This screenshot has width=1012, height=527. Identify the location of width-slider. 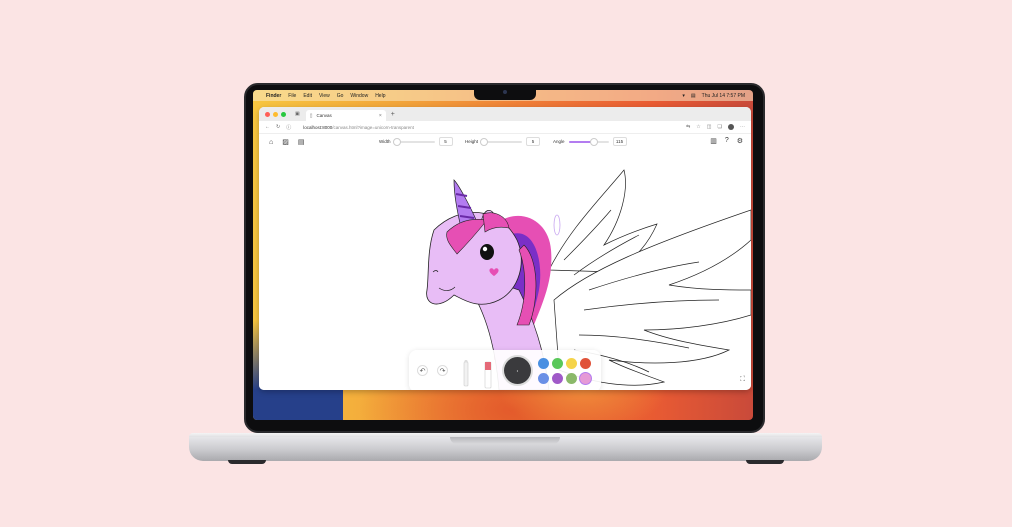
(413, 141).